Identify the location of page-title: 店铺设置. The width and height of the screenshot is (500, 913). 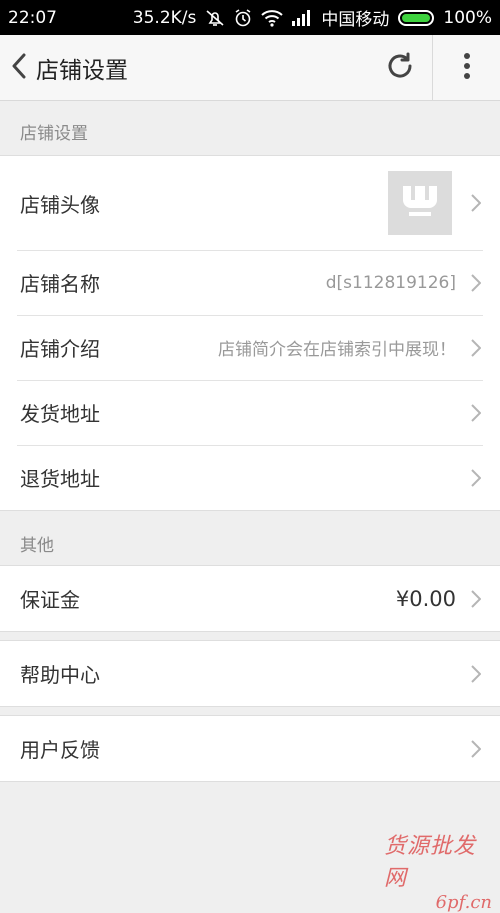
(82, 70).